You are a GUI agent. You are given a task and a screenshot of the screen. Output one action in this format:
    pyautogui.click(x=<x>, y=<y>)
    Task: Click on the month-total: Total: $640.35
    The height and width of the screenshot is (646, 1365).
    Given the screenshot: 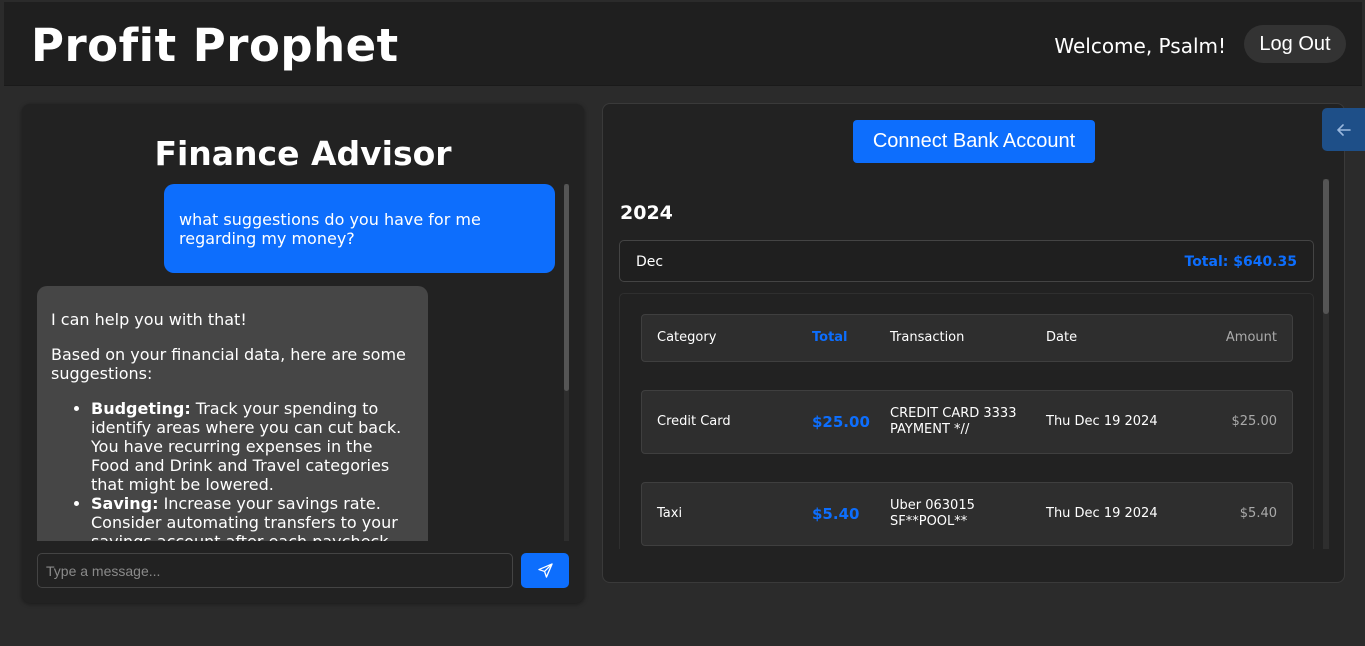 What is the action you would take?
    pyautogui.click(x=1241, y=262)
    